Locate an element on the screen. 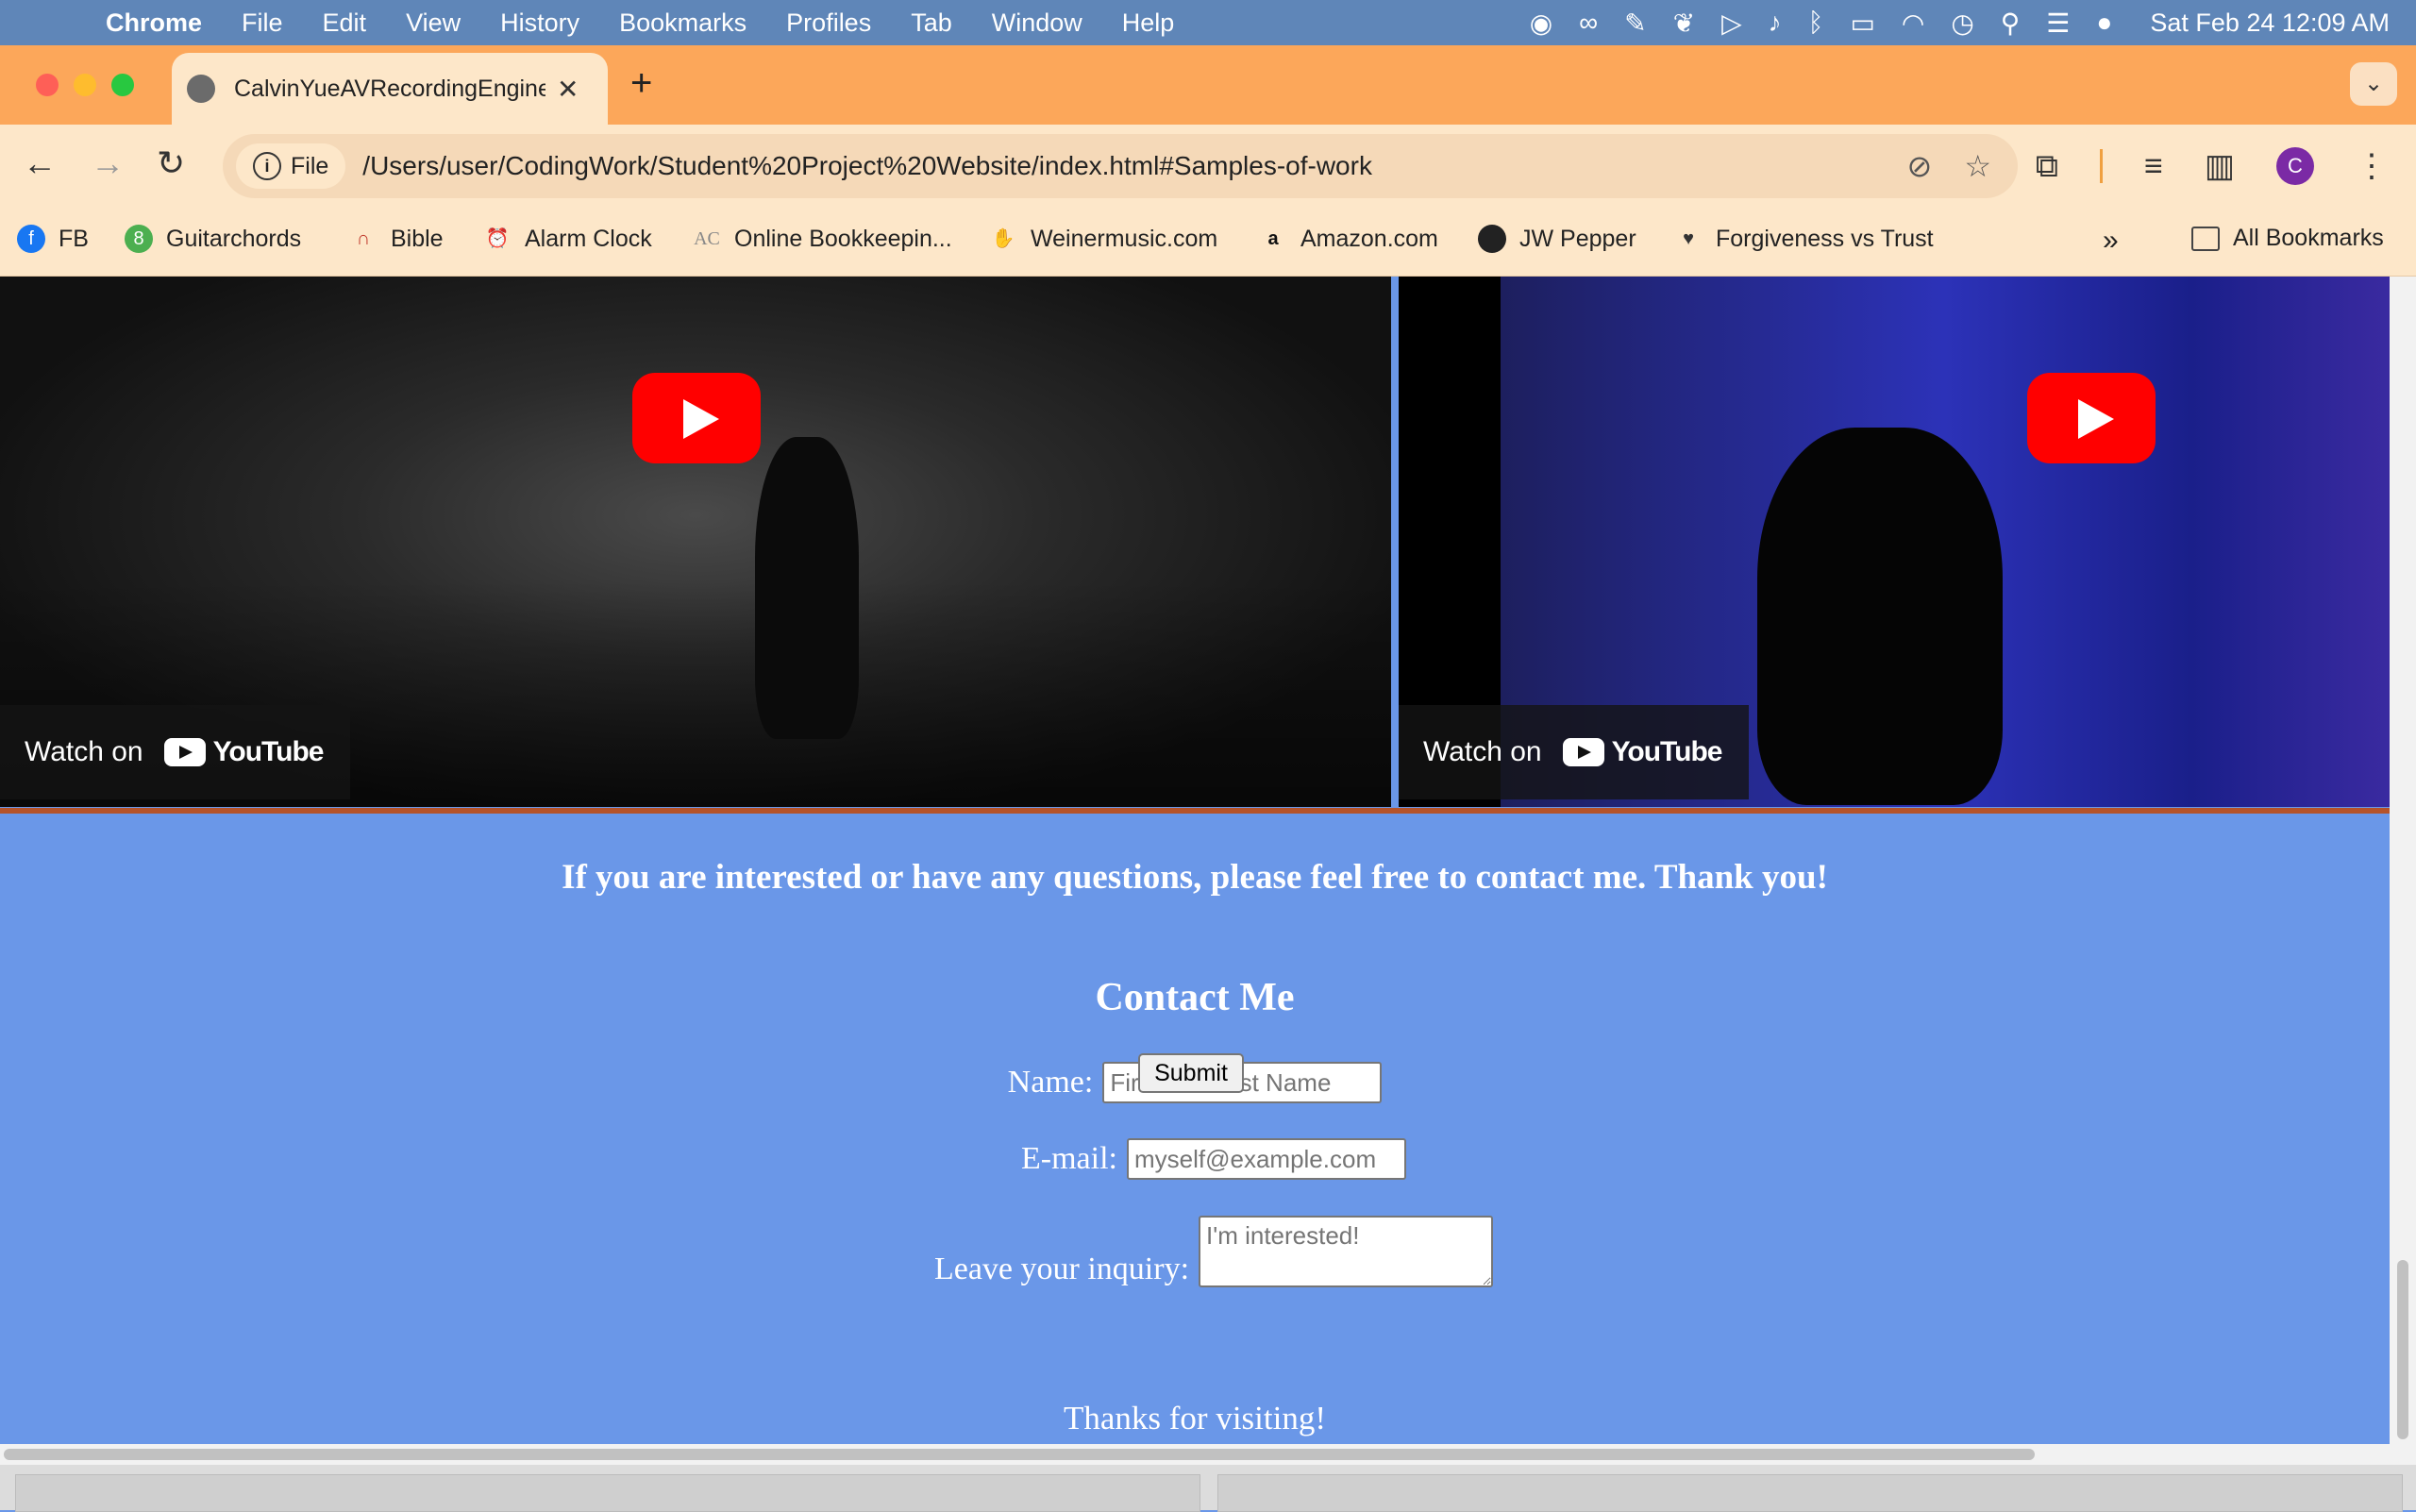 The height and width of the screenshot is (1512, 2416). tab-close-icon: ✕ is located at coordinates (568, 89).